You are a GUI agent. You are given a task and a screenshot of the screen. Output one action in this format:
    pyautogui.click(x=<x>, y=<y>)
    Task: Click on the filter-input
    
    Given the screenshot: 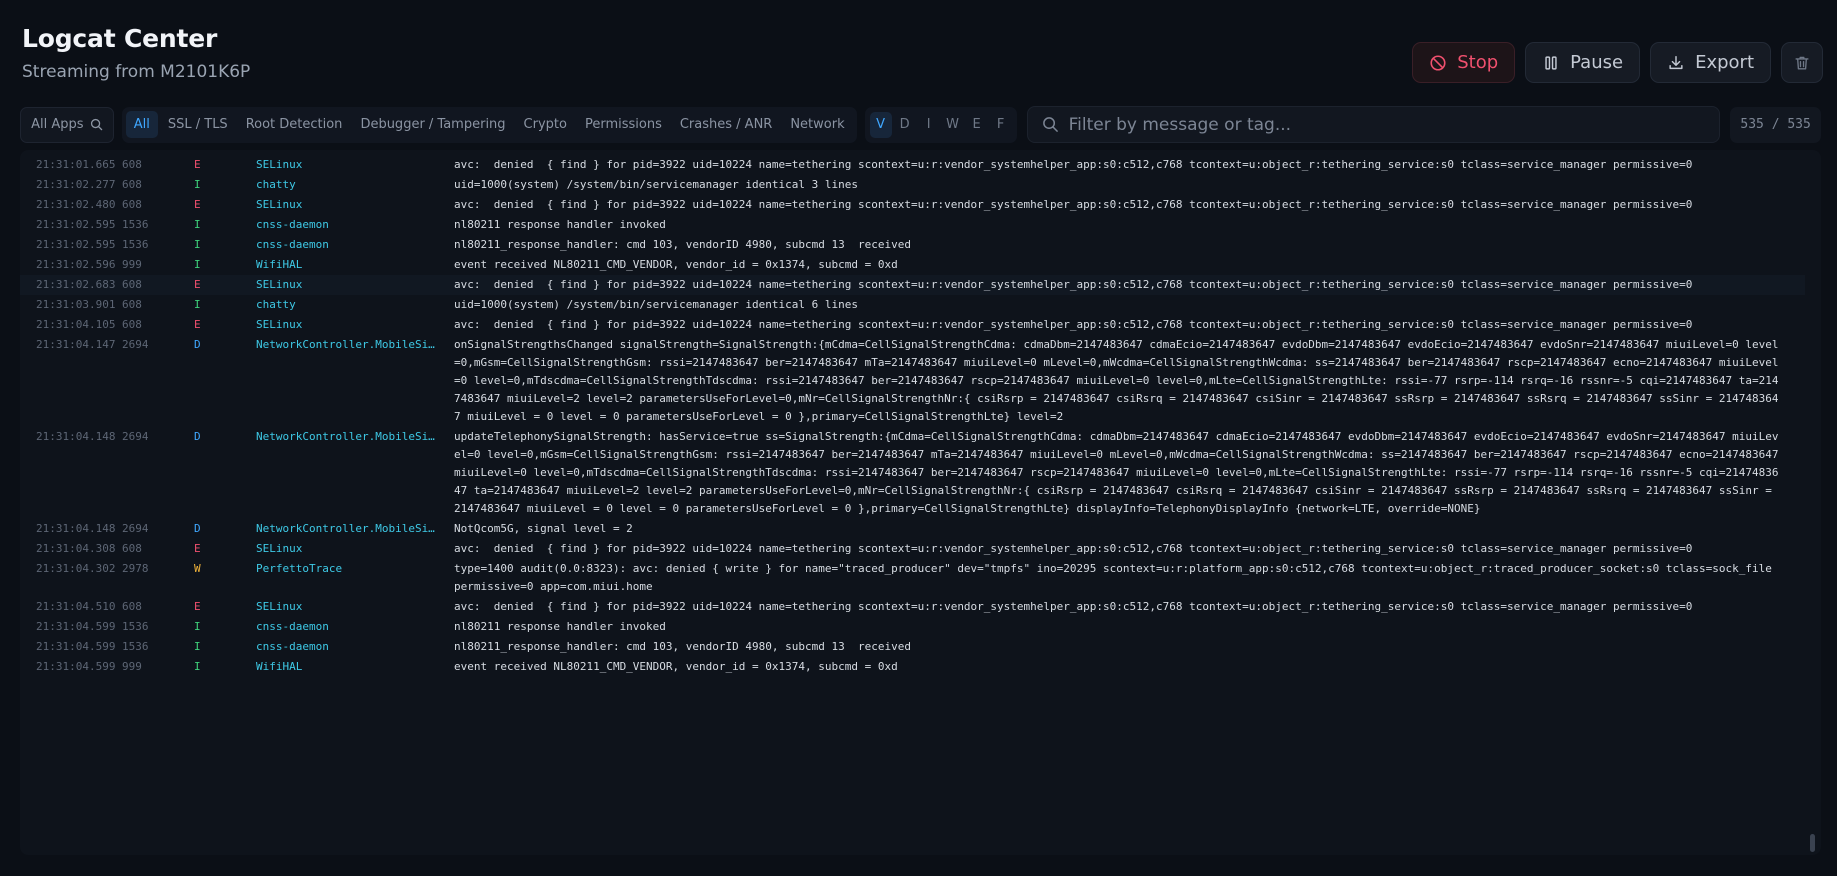 What is the action you would take?
    pyautogui.click(x=1388, y=124)
    